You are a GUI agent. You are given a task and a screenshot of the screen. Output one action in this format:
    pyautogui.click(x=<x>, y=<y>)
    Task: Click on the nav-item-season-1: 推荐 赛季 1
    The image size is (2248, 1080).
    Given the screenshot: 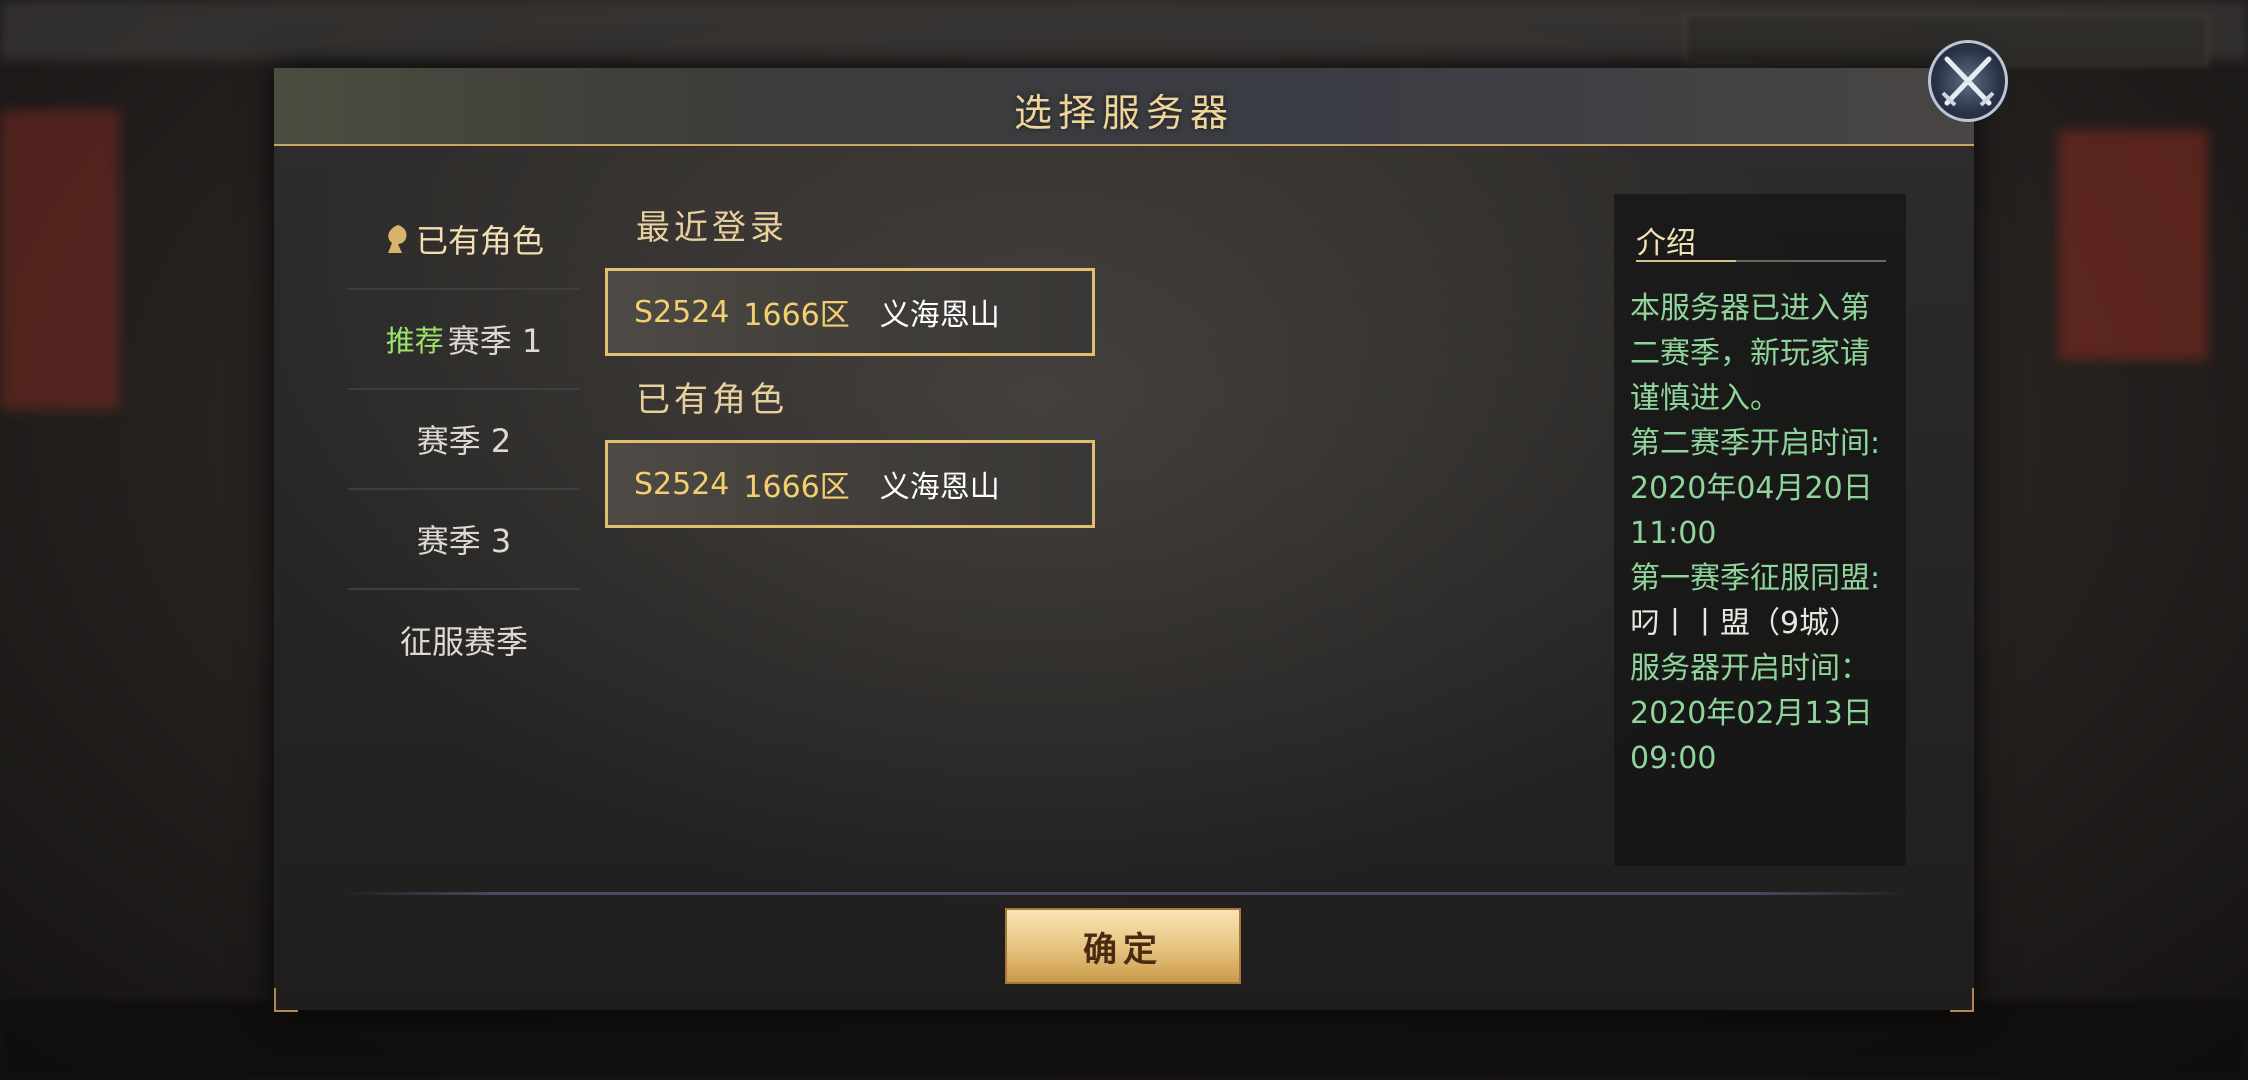 What is the action you would take?
    pyautogui.click(x=464, y=340)
    